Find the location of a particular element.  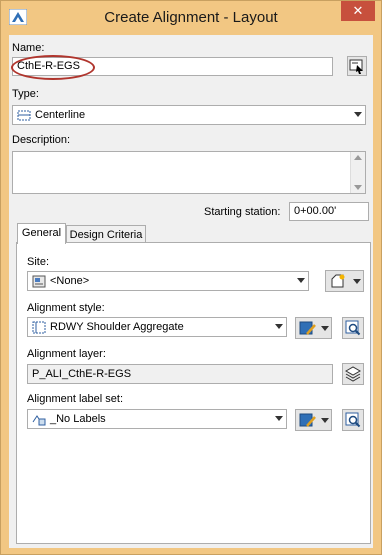

name-label: Name: is located at coordinates (28, 48).